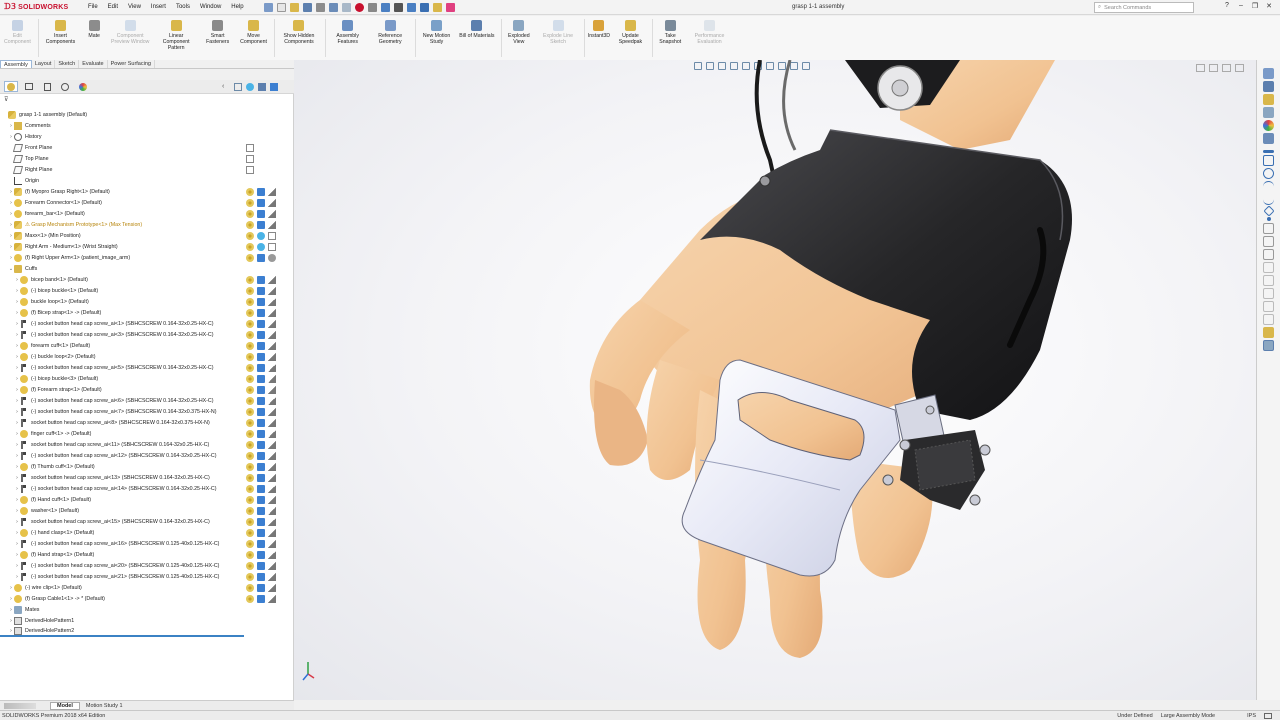 This screenshot has height=720, width=1280. I want to click on tree-item: › (f) Hand cuff<1> (Default), so click(122, 499).